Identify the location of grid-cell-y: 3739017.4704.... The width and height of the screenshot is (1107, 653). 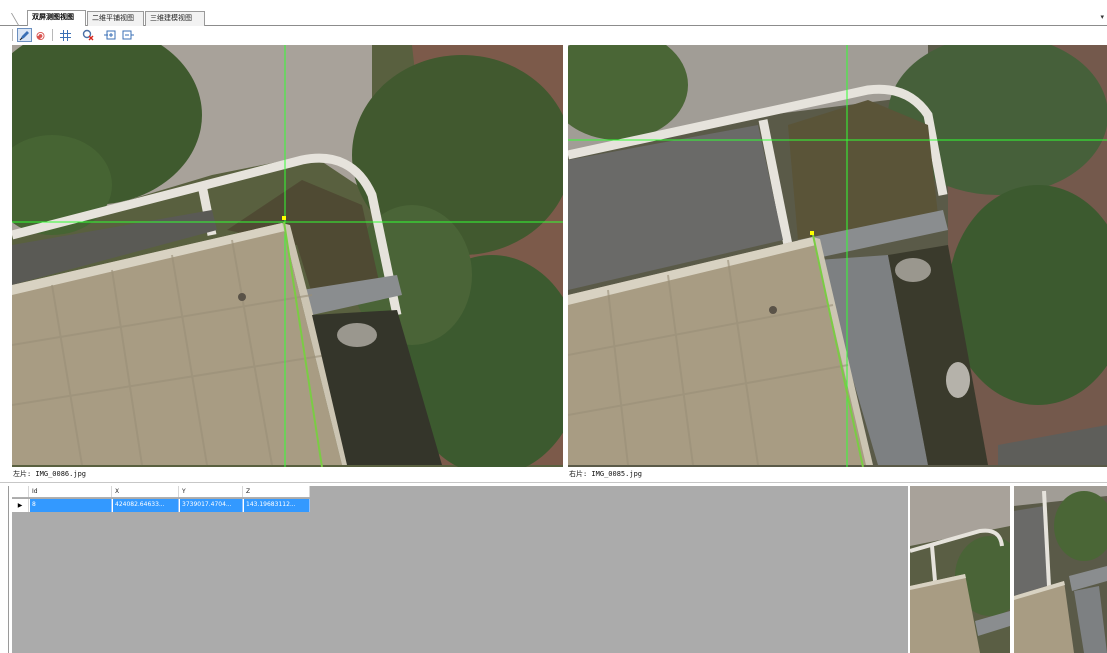
(211, 505).